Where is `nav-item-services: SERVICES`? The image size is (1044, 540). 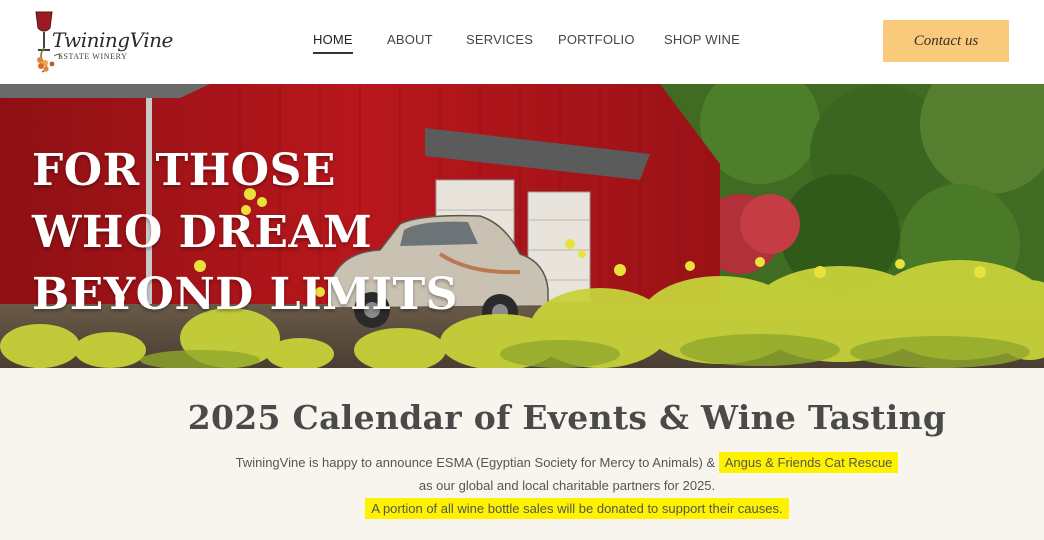 nav-item-services: SERVICES is located at coordinates (499, 39).